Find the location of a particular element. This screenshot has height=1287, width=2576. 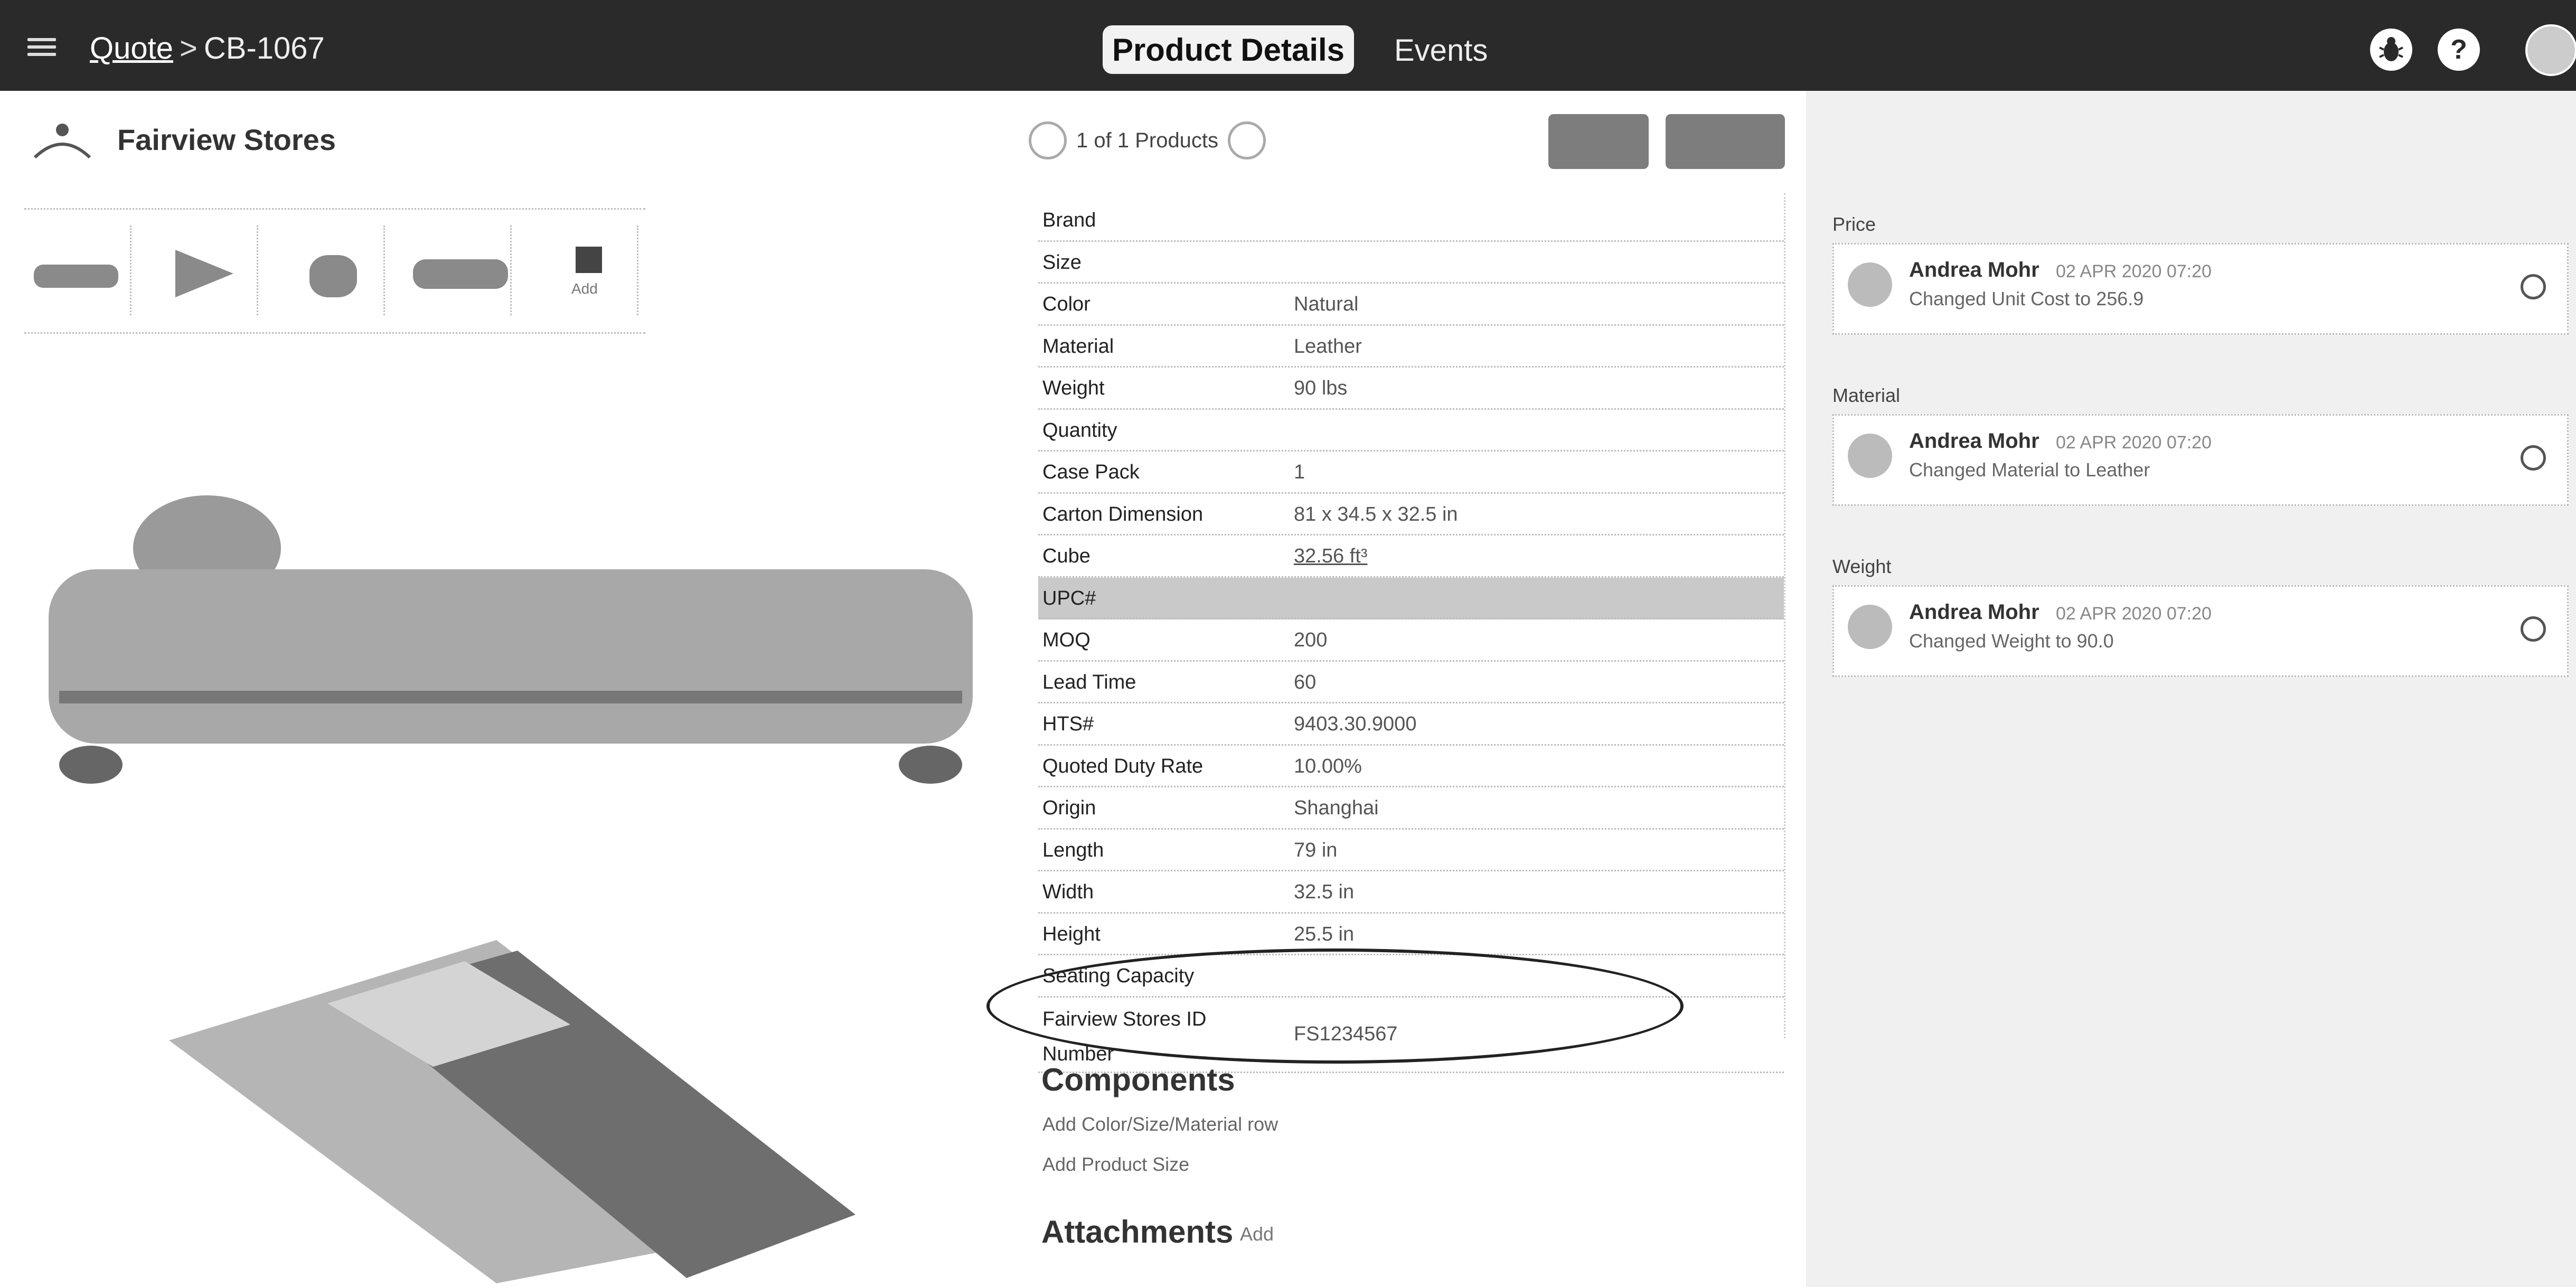

attribute-value: 200 is located at coordinates (1310, 640).